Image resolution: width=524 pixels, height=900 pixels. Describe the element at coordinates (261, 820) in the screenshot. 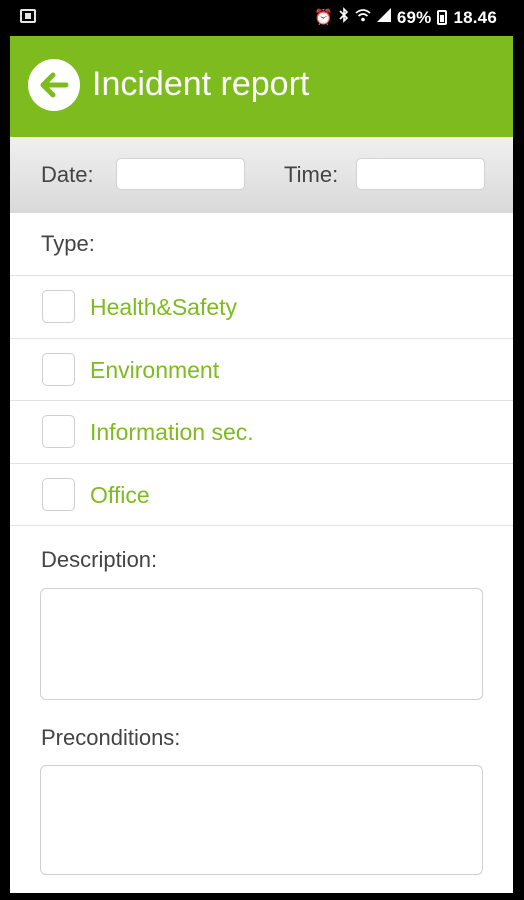

I see `preconditions-textarea` at that location.